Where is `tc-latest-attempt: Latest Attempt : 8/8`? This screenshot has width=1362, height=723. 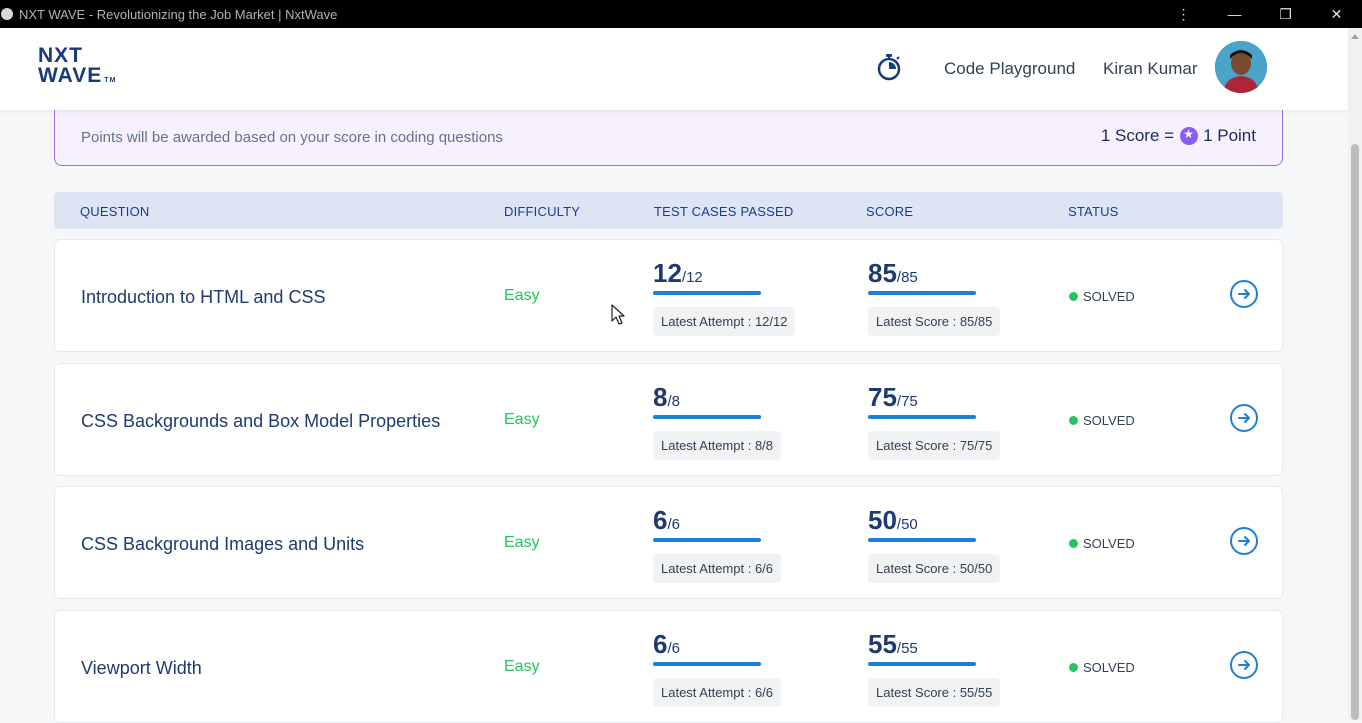
tc-latest-attempt: Latest Attempt : 8/8 is located at coordinates (717, 445).